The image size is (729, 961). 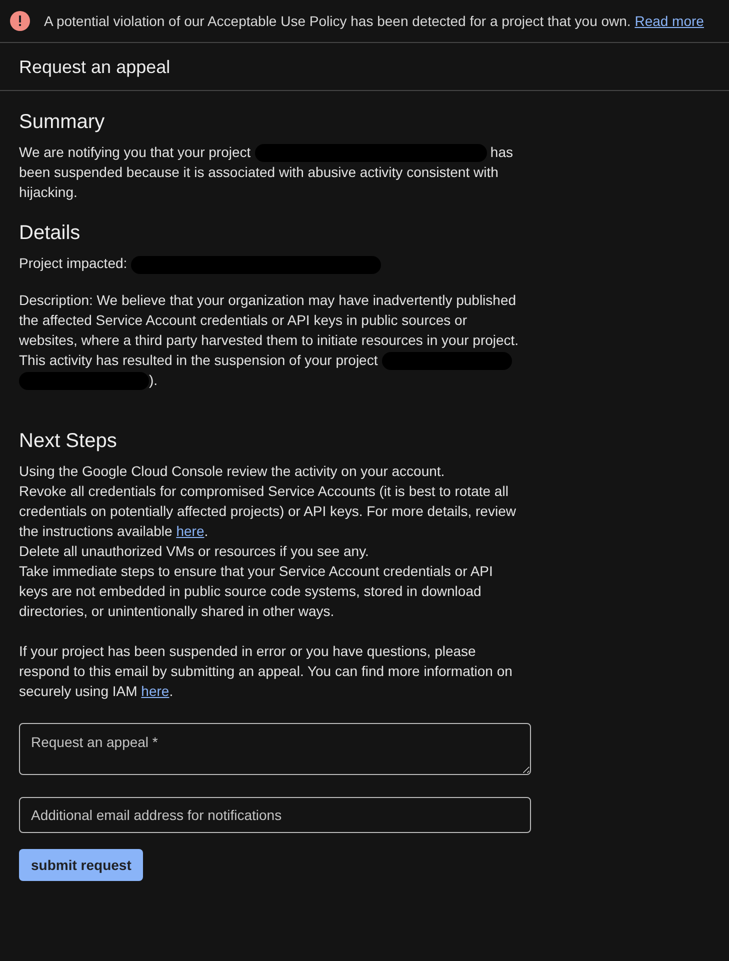 I want to click on paragraph: Using the Google Cloud Console review the activity on your account., so click(x=232, y=472).